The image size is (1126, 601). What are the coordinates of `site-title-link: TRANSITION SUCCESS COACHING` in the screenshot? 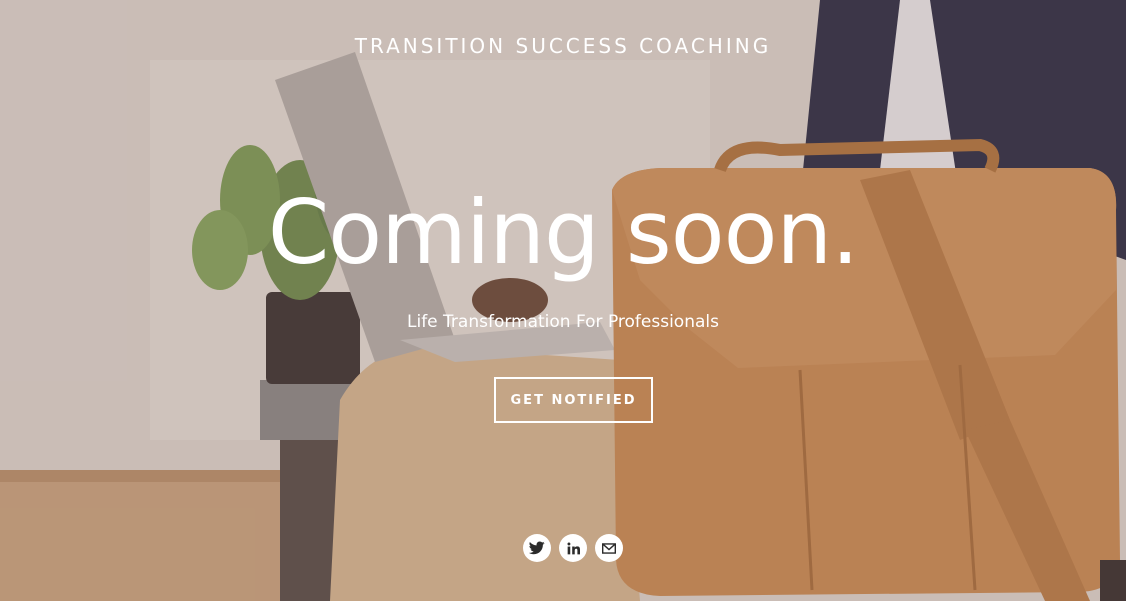 It's located at (563, 46).